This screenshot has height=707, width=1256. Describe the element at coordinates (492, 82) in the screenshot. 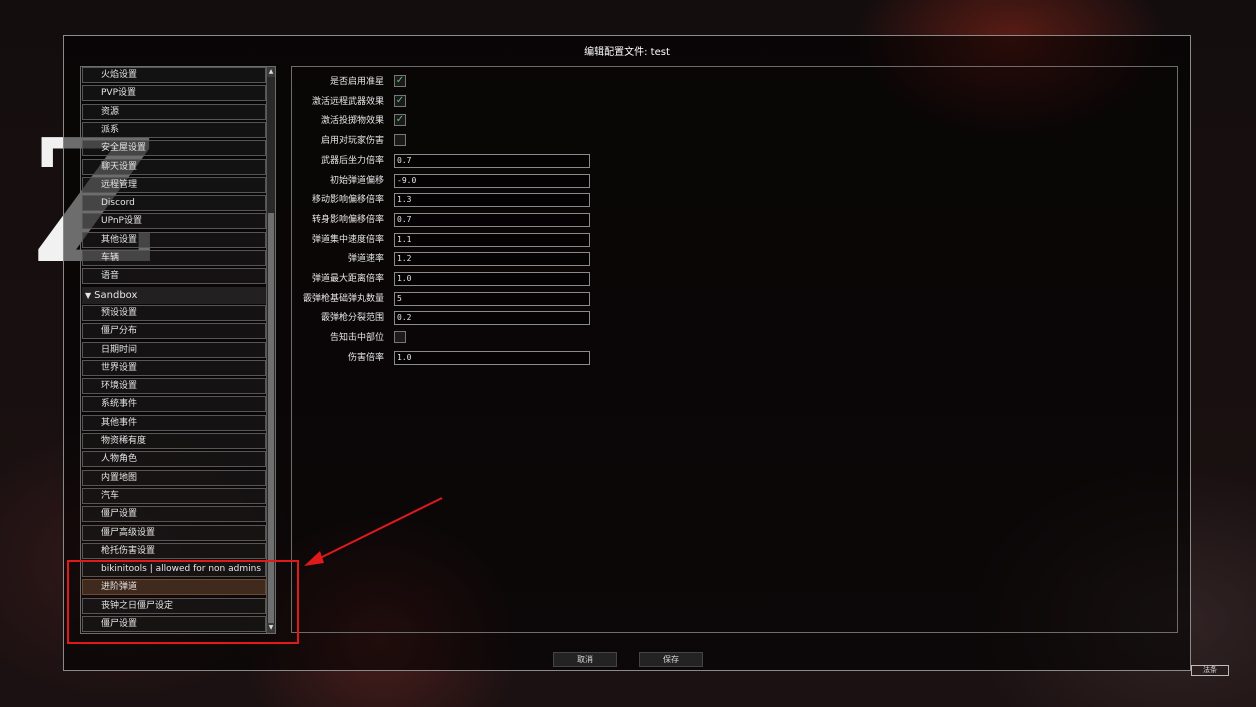

I see `setting-row: 是否启用准星 ✓` at that location.